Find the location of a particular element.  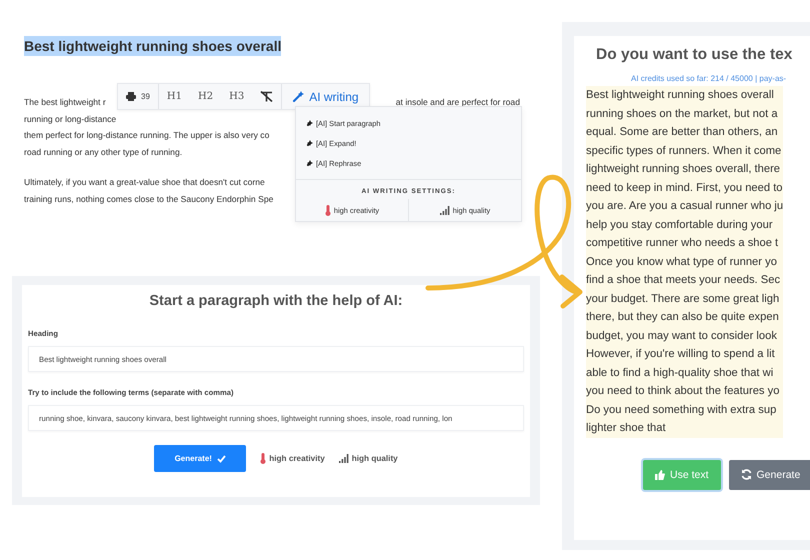

refresh-icon is located at coordinates (746, 474).